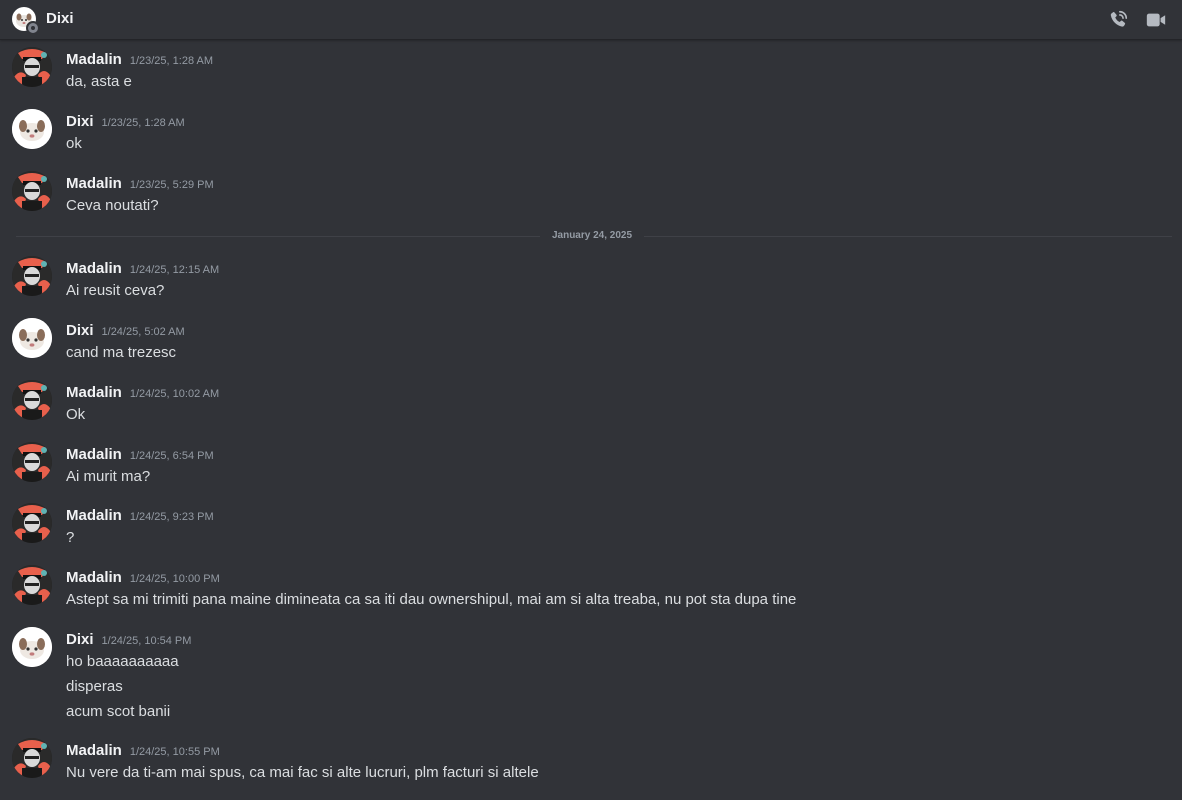  What do you see at coordinates (33, 28) in the screenshot?
I see `offline-status-icon` at bounding box center [33, 28].